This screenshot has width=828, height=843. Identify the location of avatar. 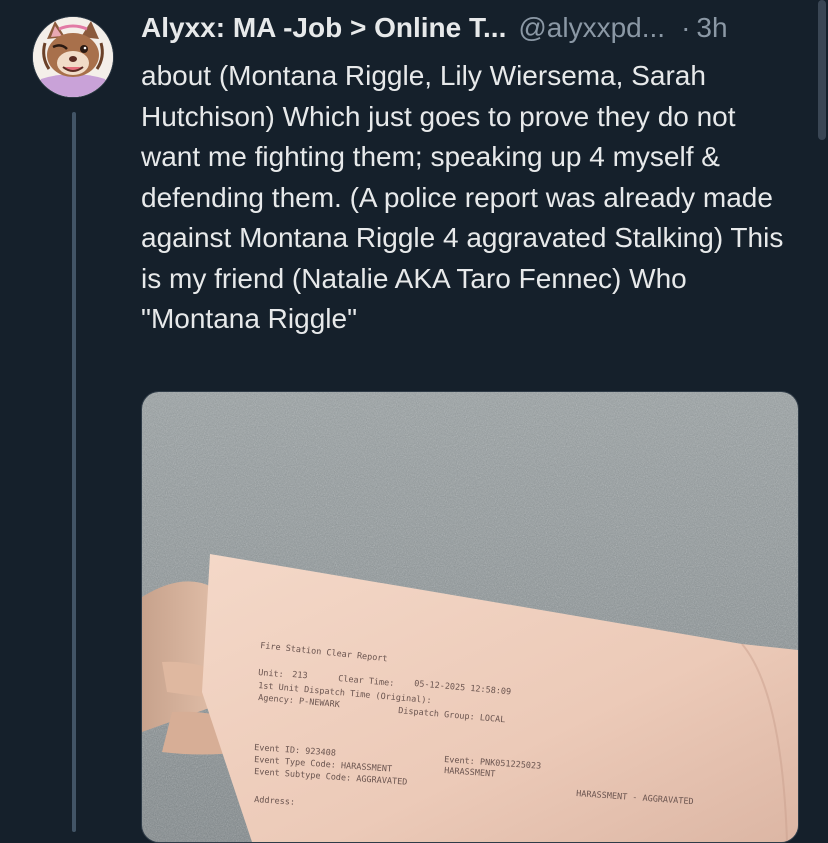
(73, 57).